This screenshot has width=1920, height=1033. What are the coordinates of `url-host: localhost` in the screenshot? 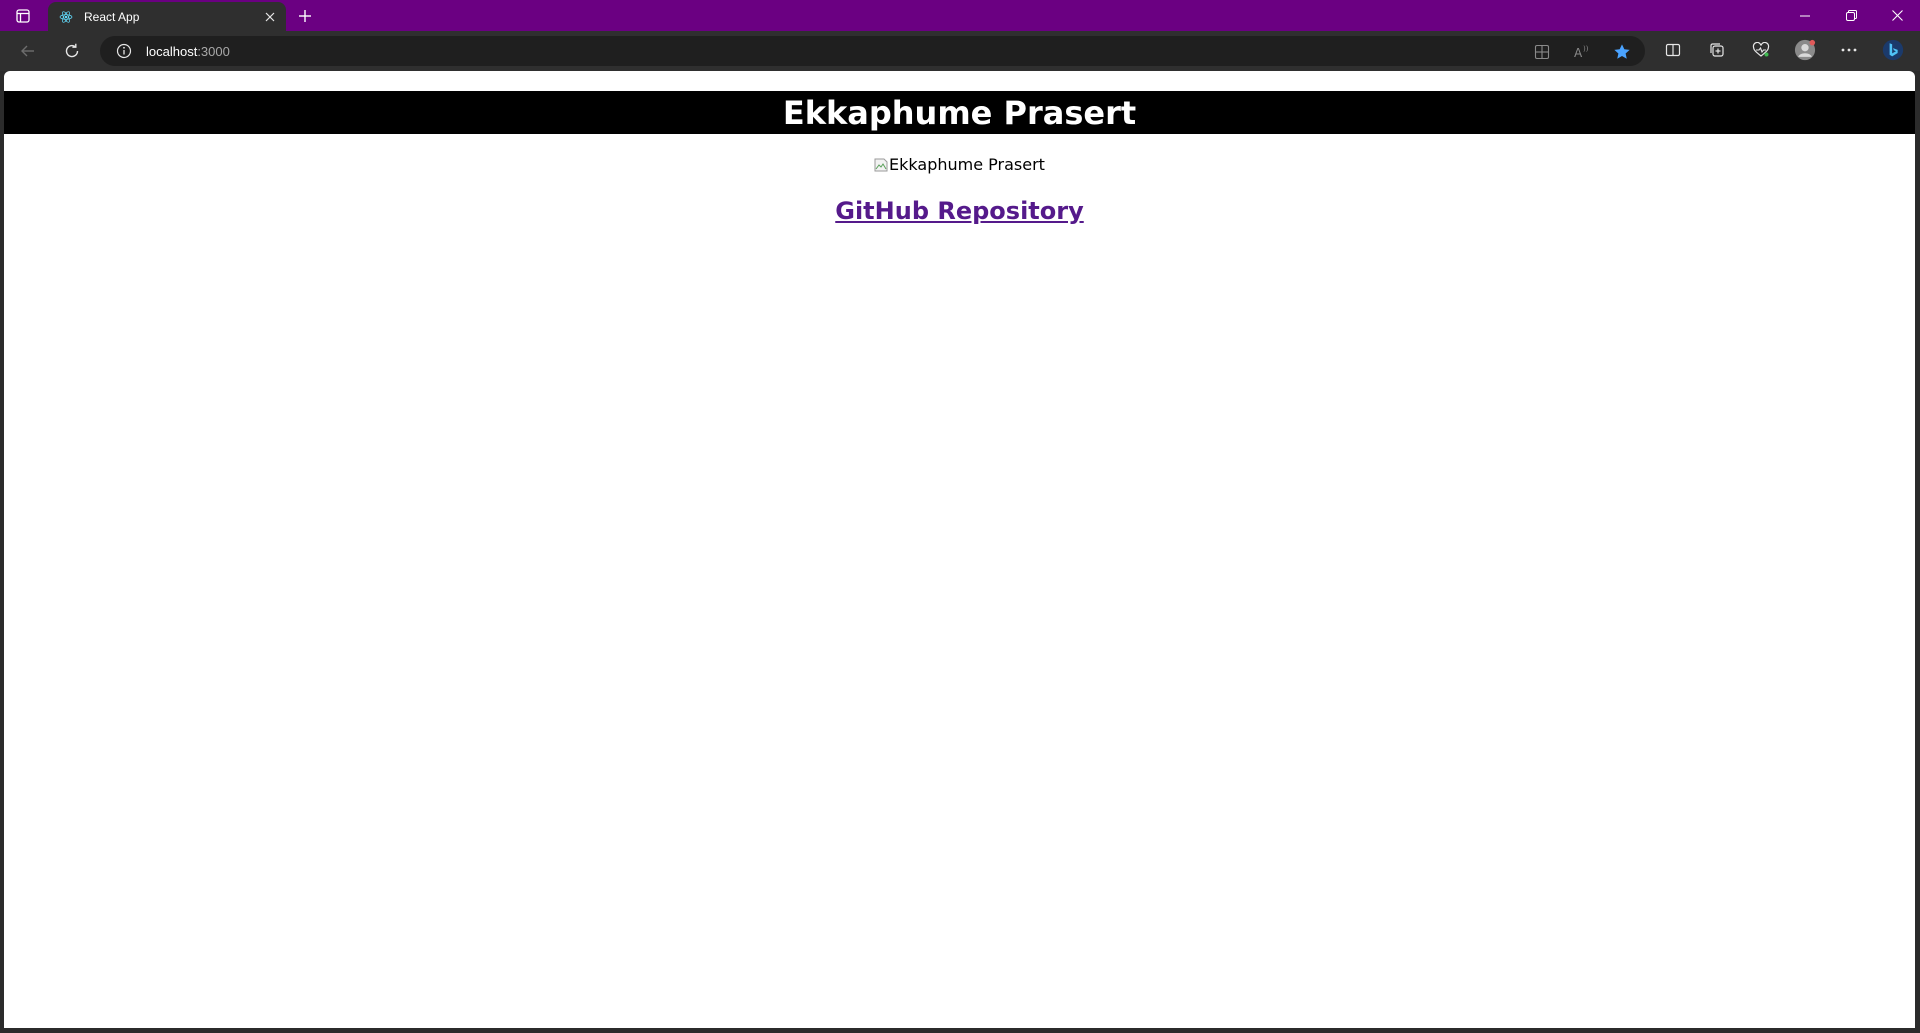 It's located at (172, 51).